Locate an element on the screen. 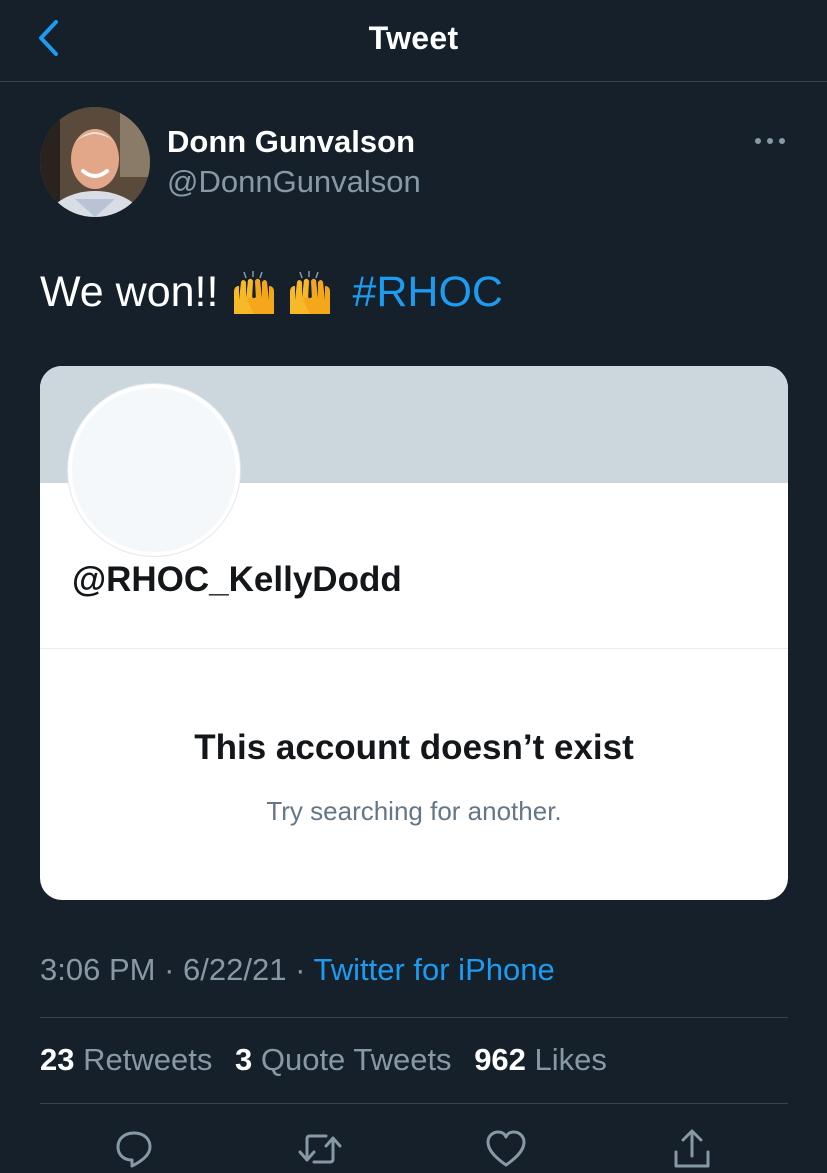  quote-tweets-label: Quote Tweets is located at coordinates (356, 1059).